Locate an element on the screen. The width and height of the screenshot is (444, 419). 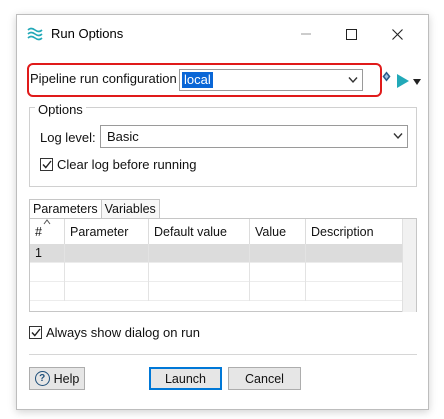
table-row: 1 is located at coordinates (216, 253).